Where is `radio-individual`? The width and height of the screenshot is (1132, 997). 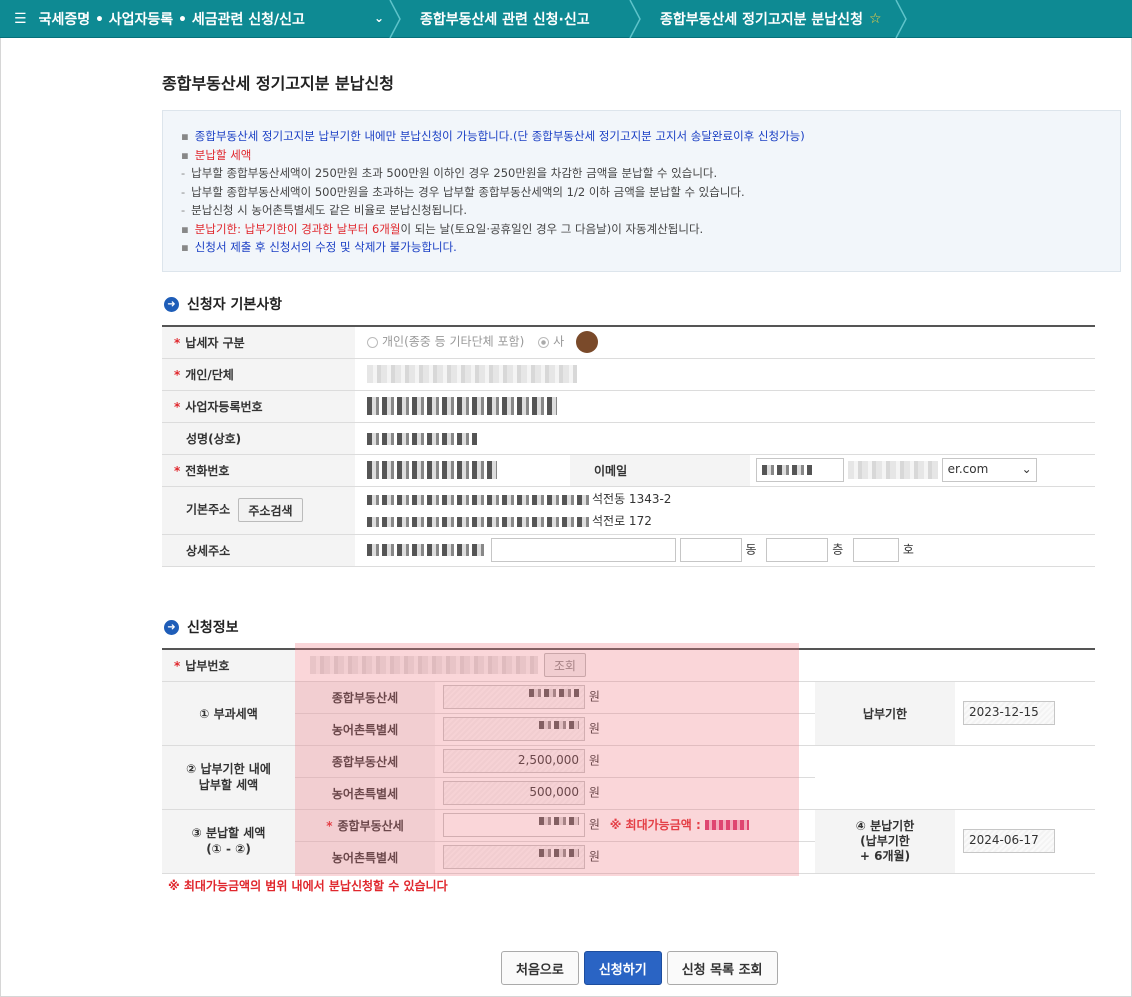
radio-individual is located at coordinates (372, 342).